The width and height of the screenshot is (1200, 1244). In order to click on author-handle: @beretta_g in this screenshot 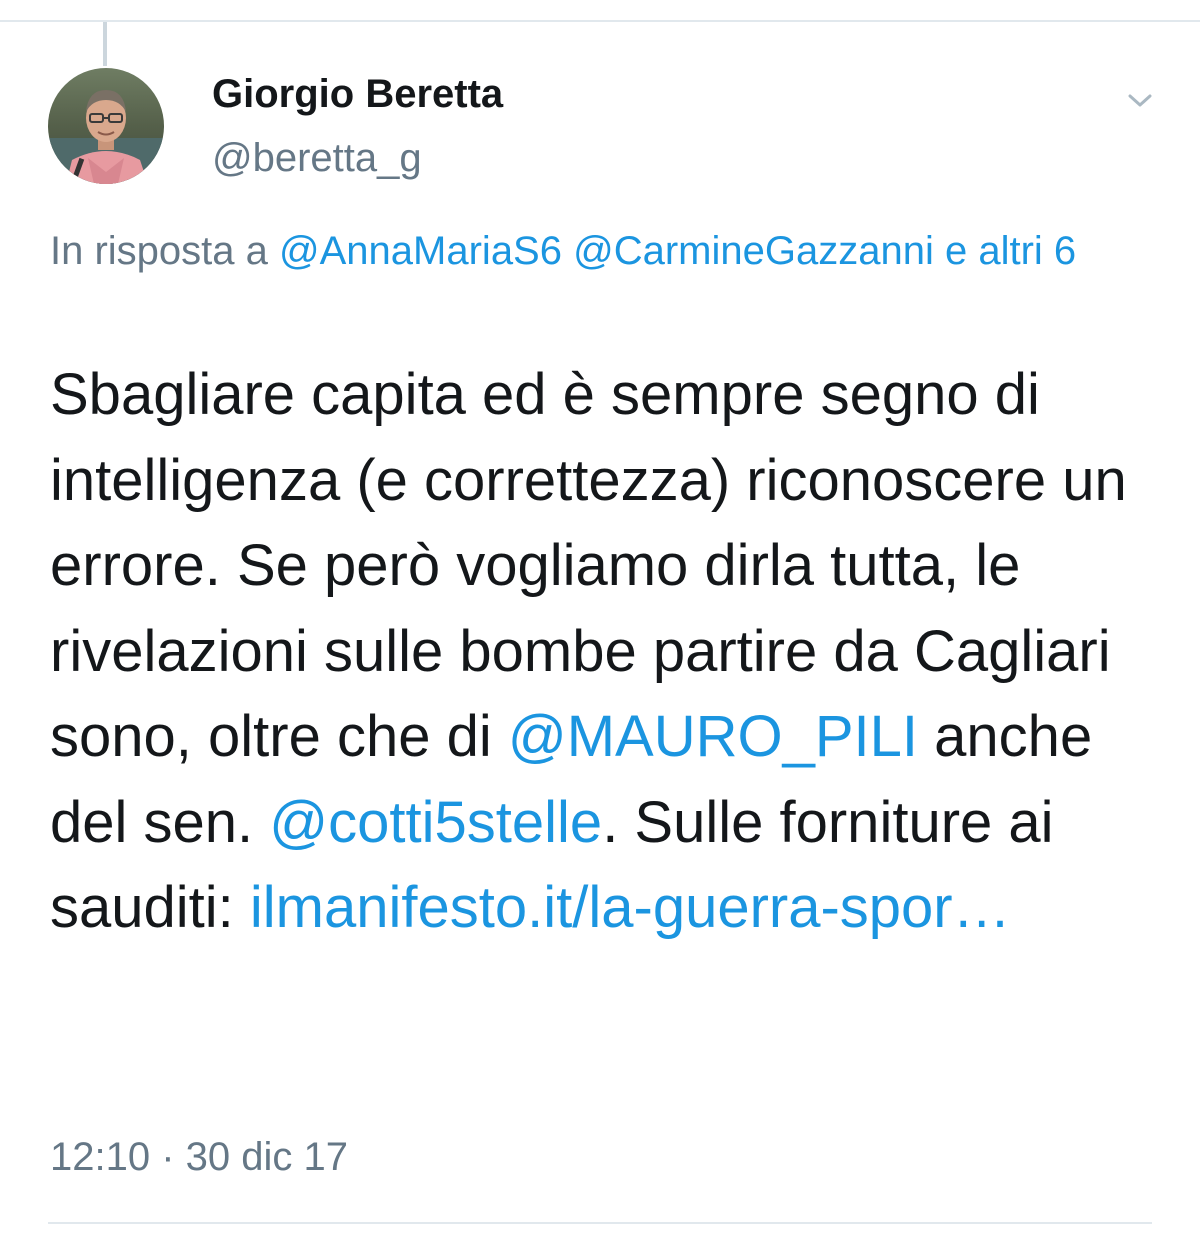, I will do `click(317, 158)`.